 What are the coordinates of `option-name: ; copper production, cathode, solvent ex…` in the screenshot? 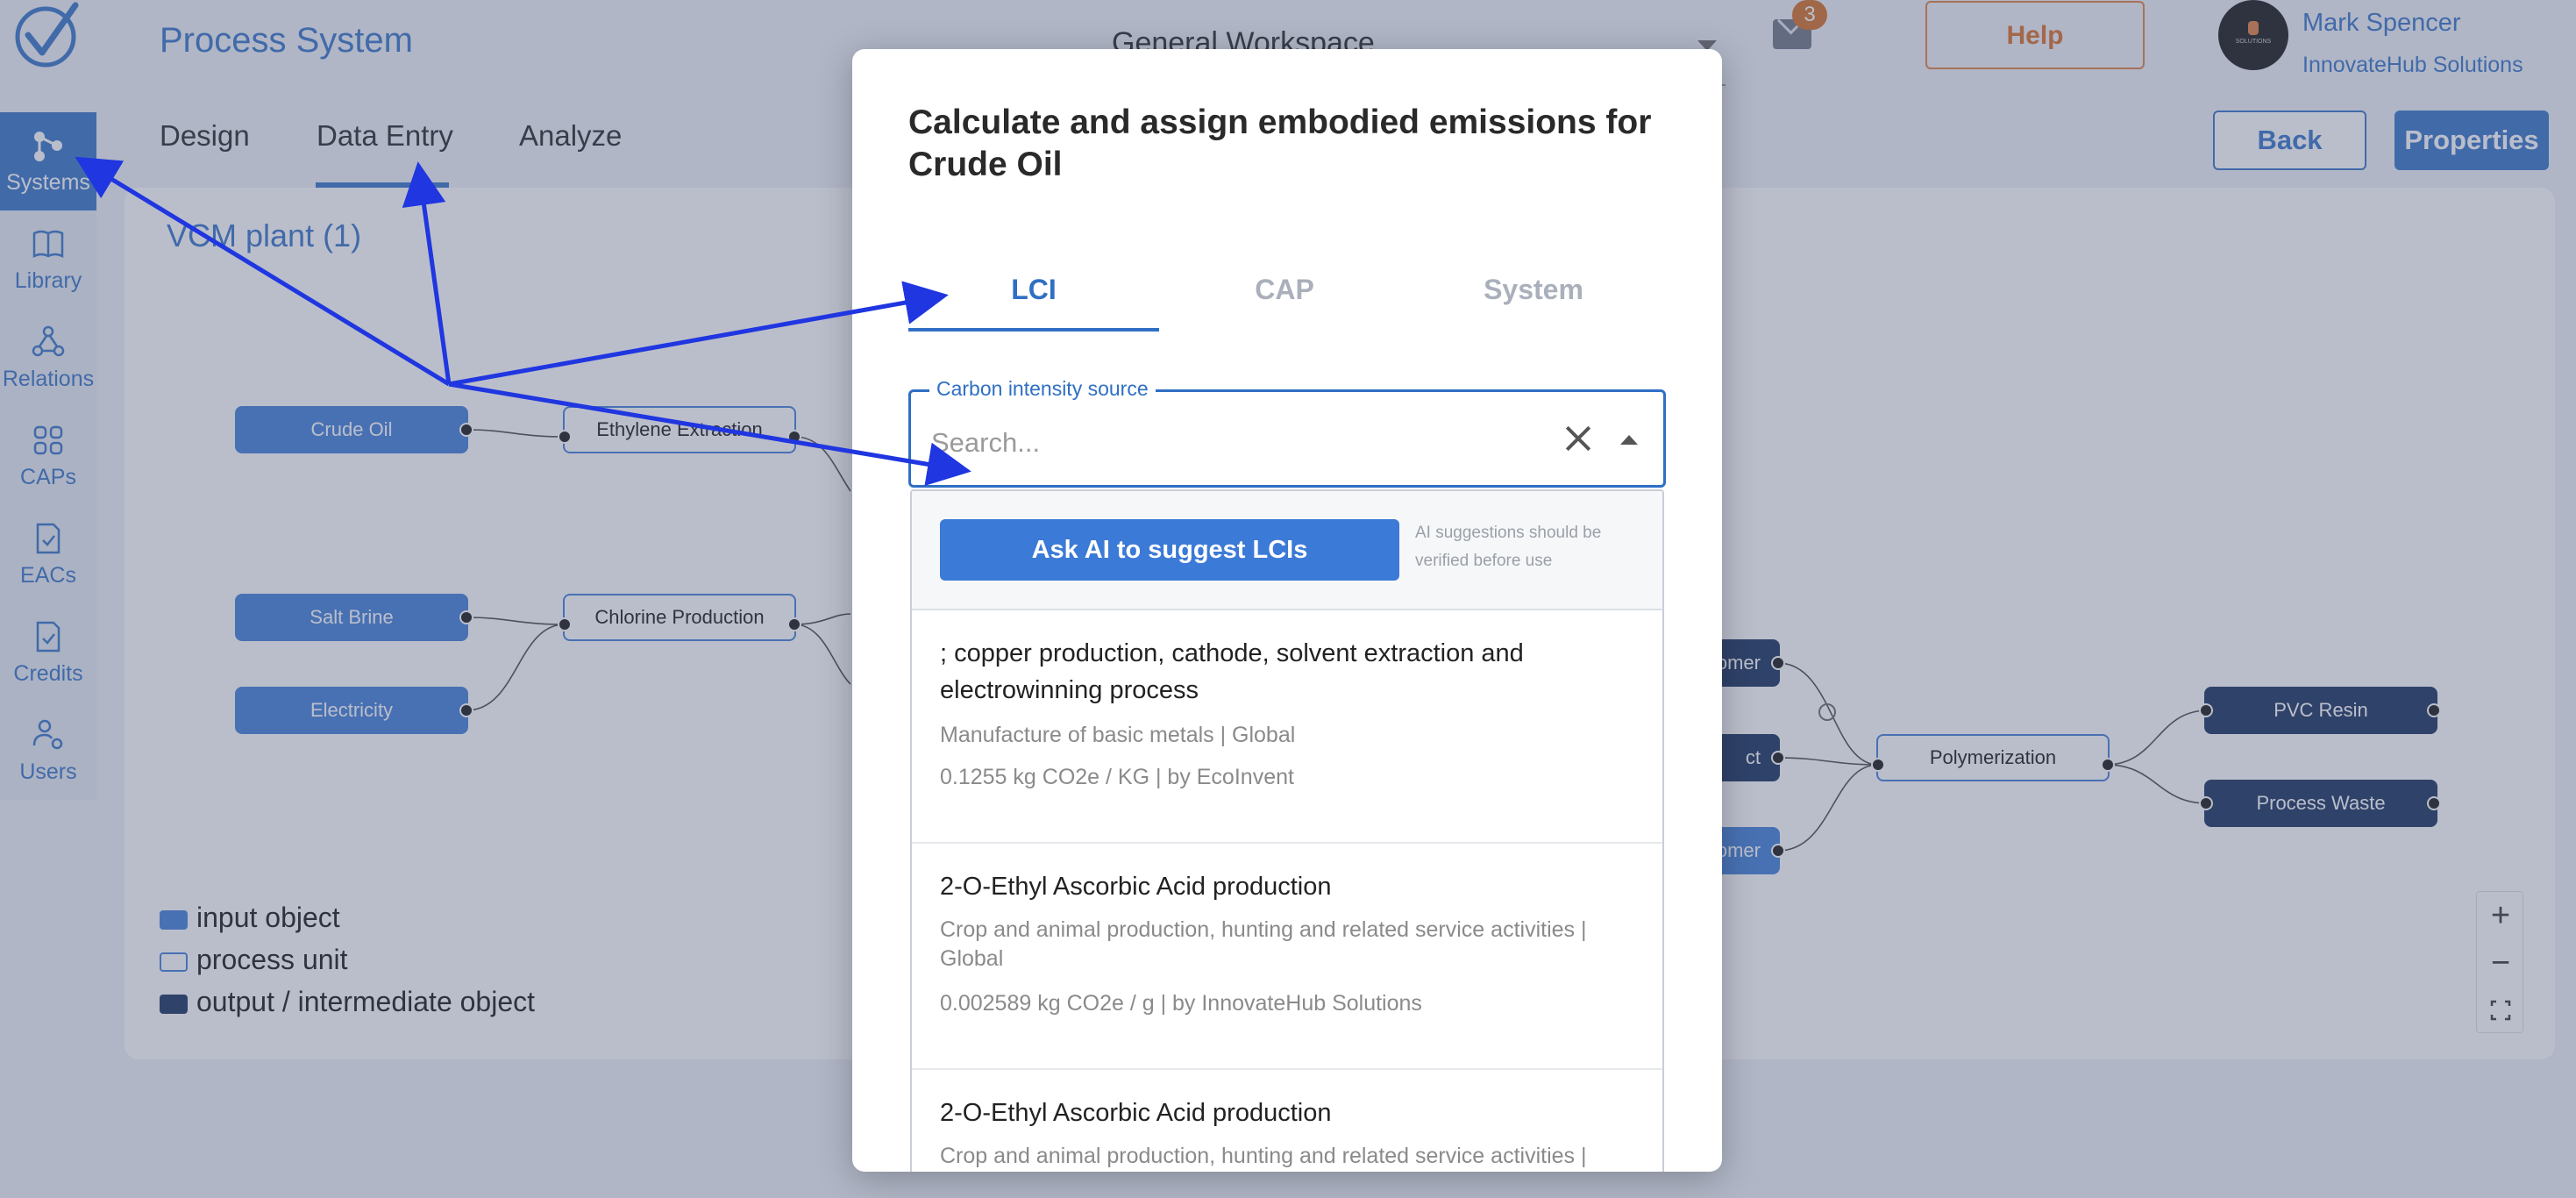 It's located at (1232, 672).